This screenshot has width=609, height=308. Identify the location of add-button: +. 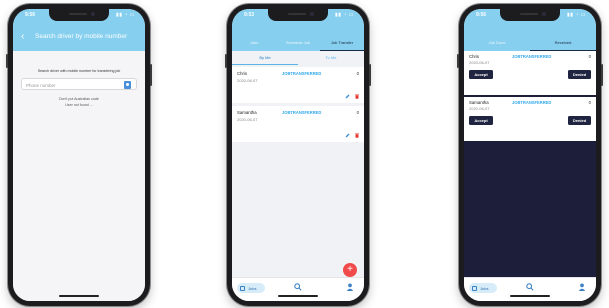
(350, 270).